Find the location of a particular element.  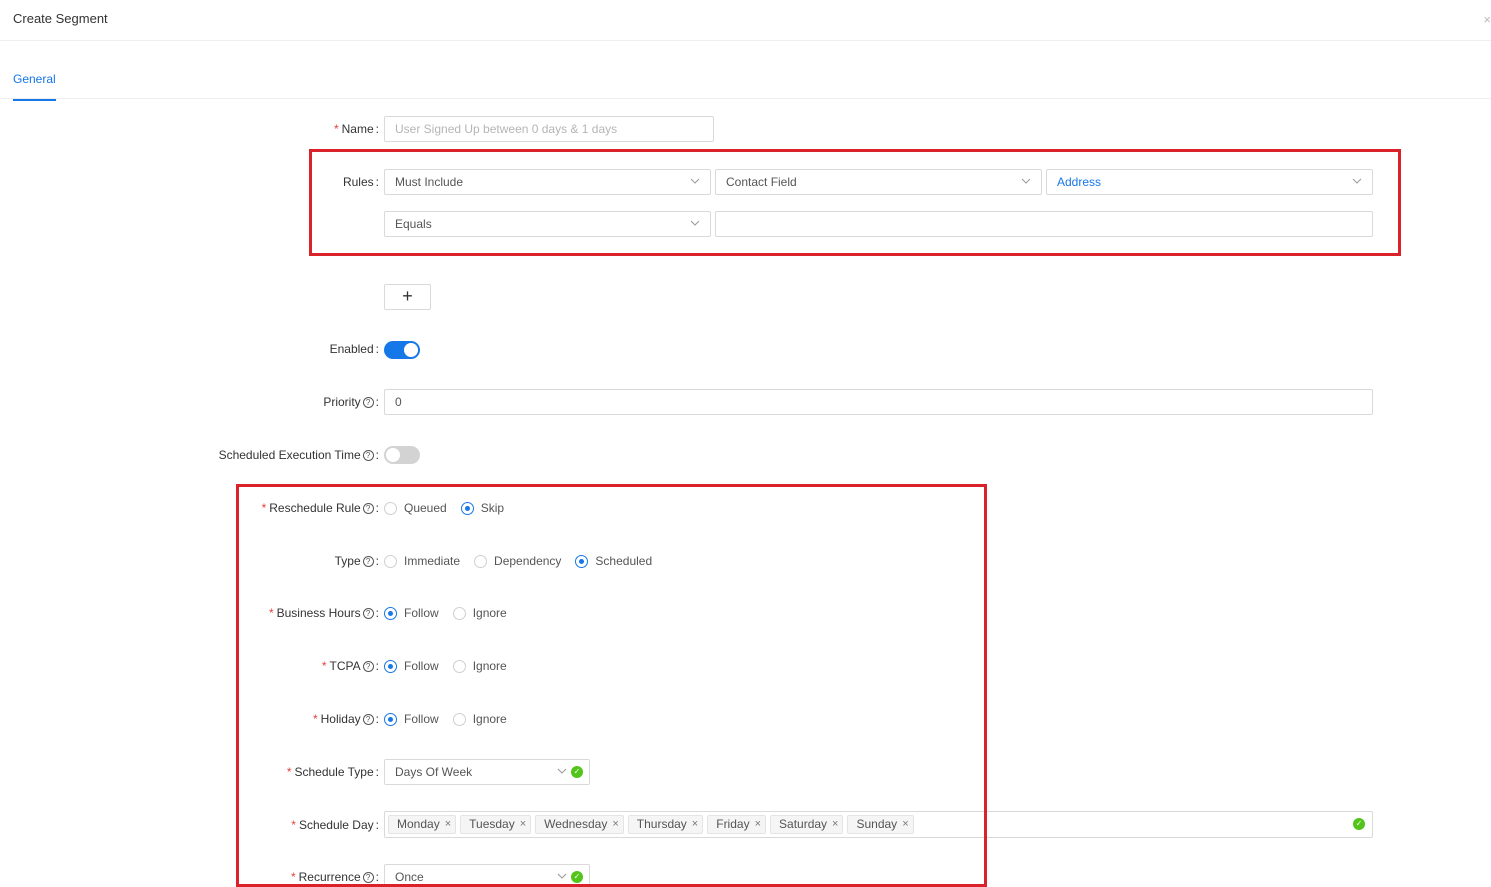

radio-holiday-follow: Follow is located at coordinates (411, 719).